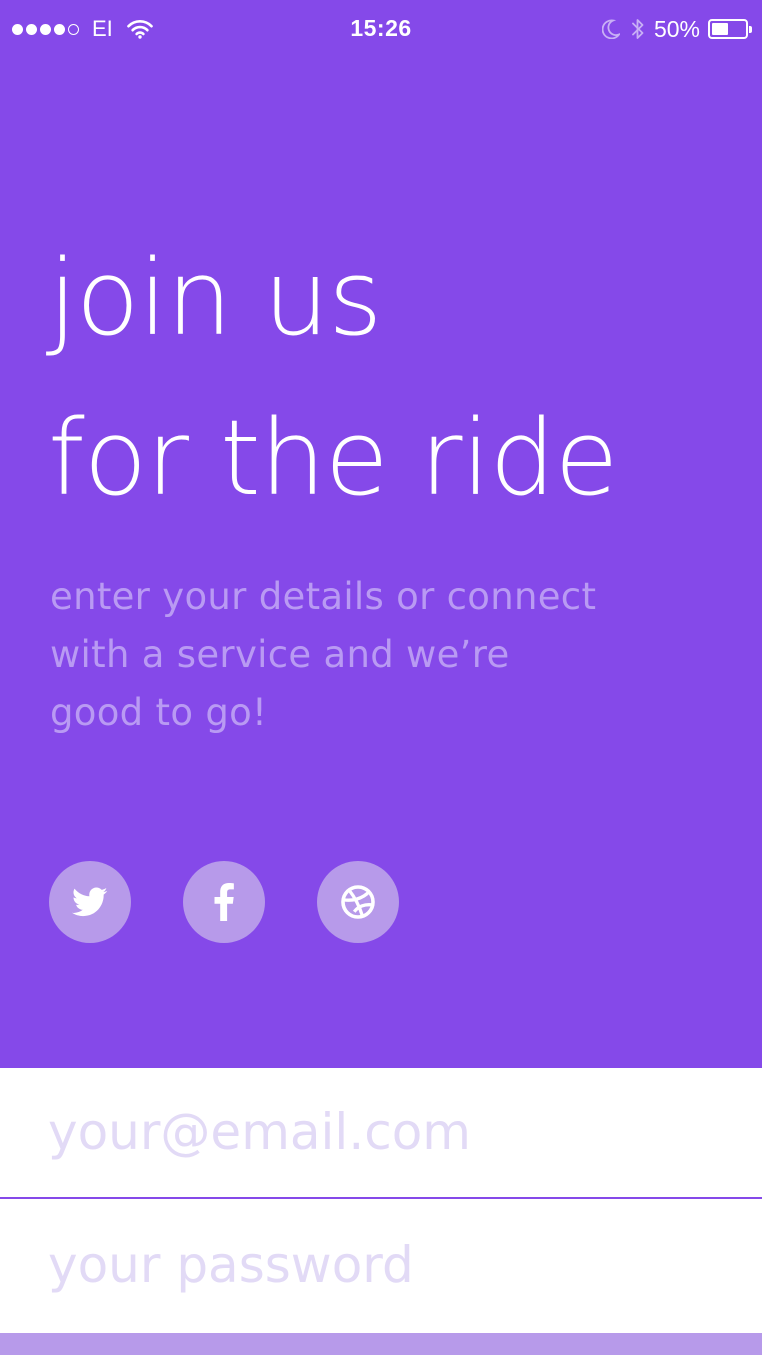  I want to click on dribbble-icon, so click(358, 902).